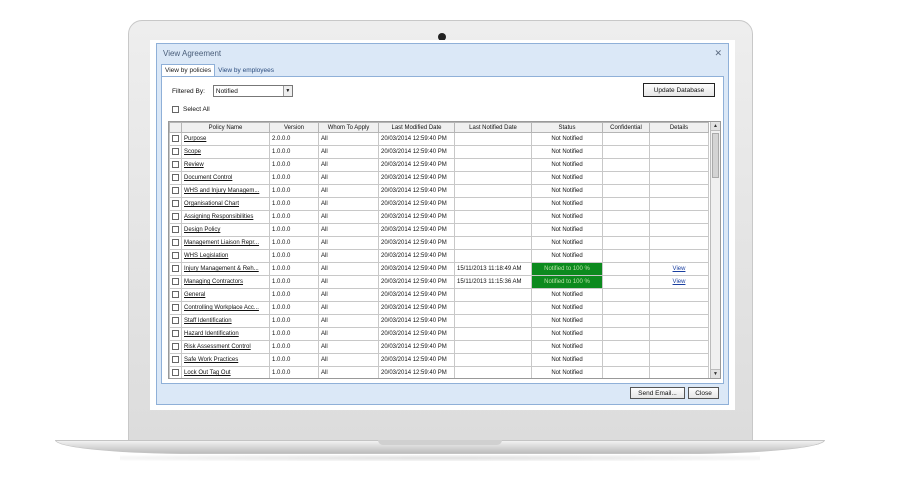  What do you see at coordinates (715, 373) in the screenshot?
I see `scroll-down-icon: ▼` at bounding box center [715, 373].